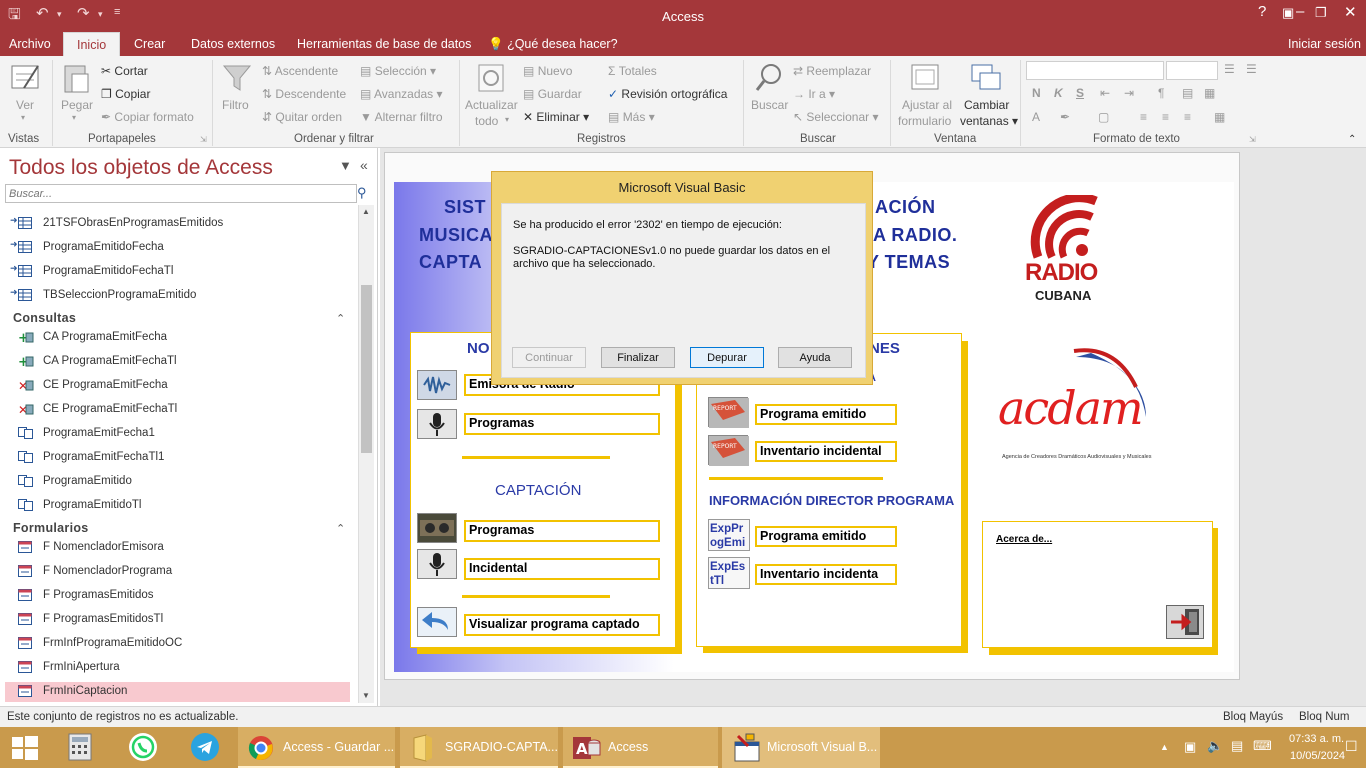 This screenshot has width=1366, height=768. Describe the element at coordinates (826, 536) in the screenshot. I see `director-programa-emitido-button: Programa emitido` at that location.